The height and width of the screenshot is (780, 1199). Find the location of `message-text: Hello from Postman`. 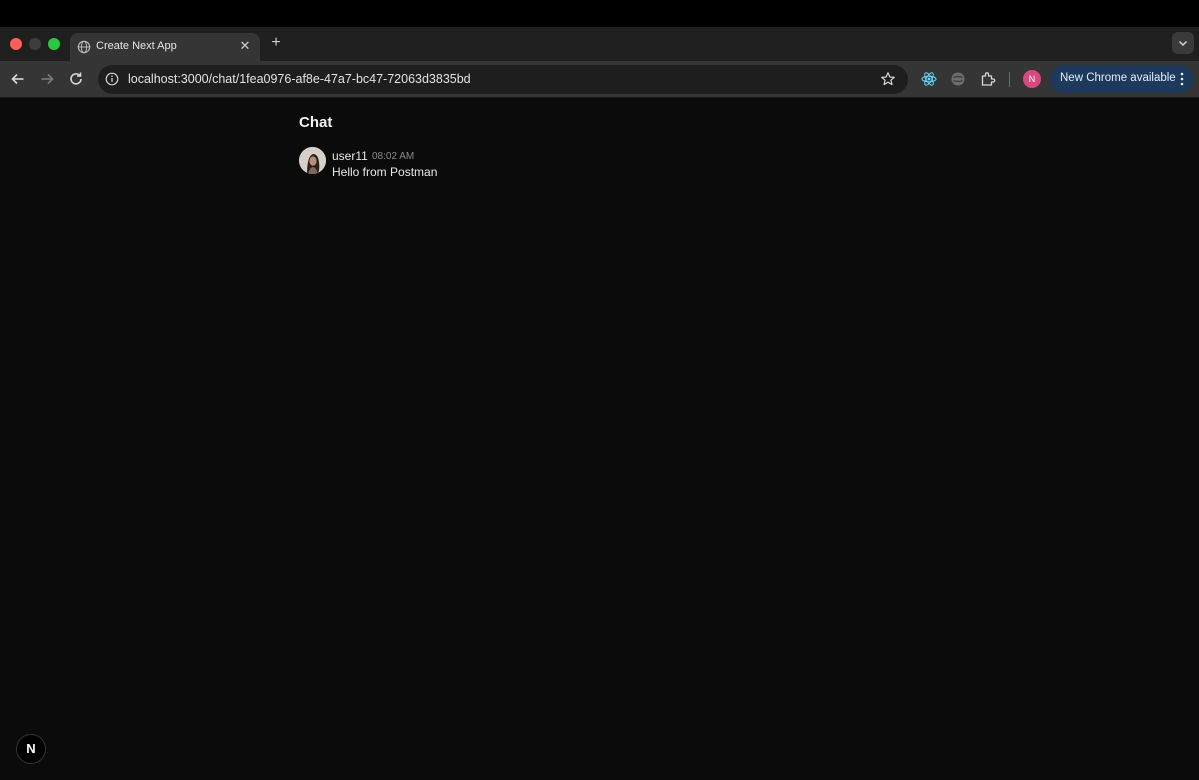

message-text: Hello from Postman is located at coordinates (385, 172).